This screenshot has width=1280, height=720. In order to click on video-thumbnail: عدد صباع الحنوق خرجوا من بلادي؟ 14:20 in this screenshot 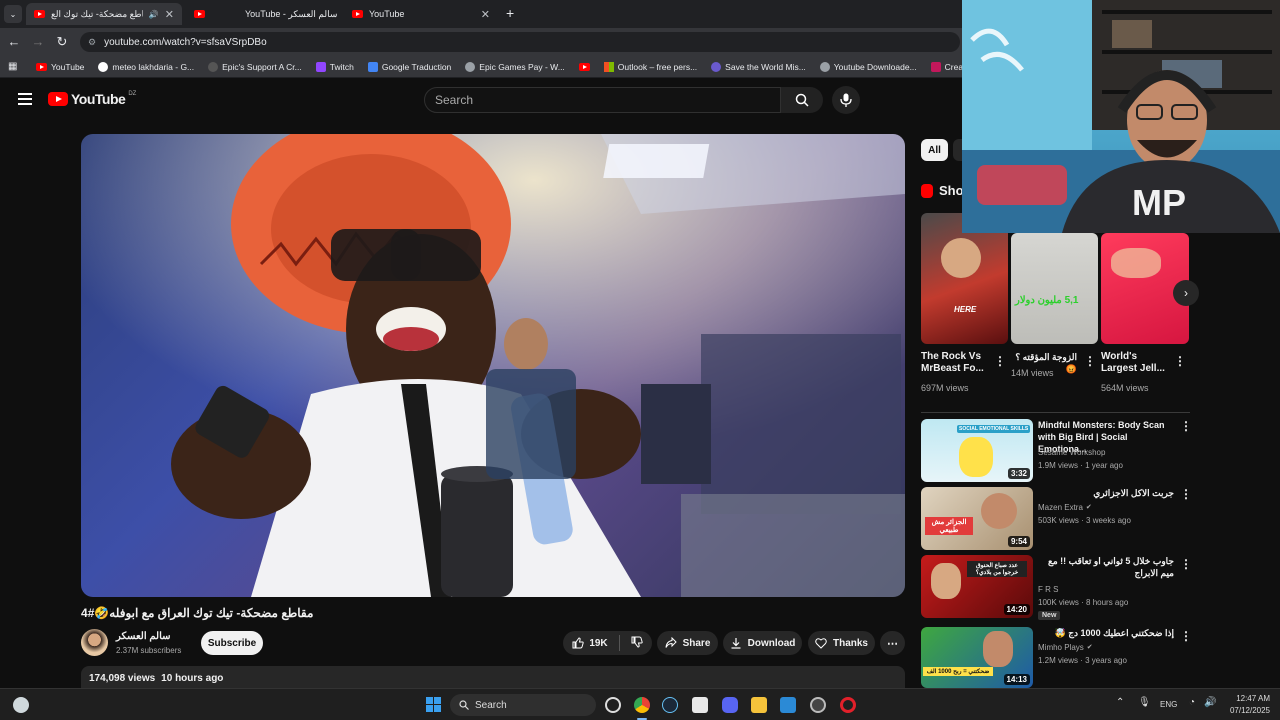, I will do `click(977, 586)`.